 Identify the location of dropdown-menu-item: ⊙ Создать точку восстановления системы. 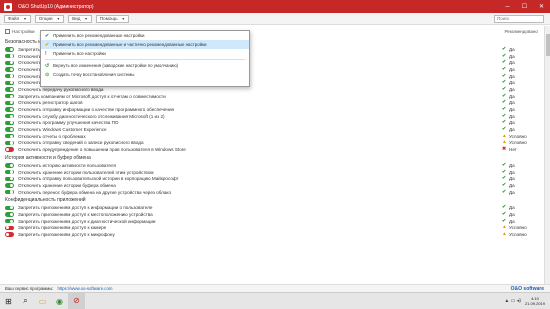
(145, 74).